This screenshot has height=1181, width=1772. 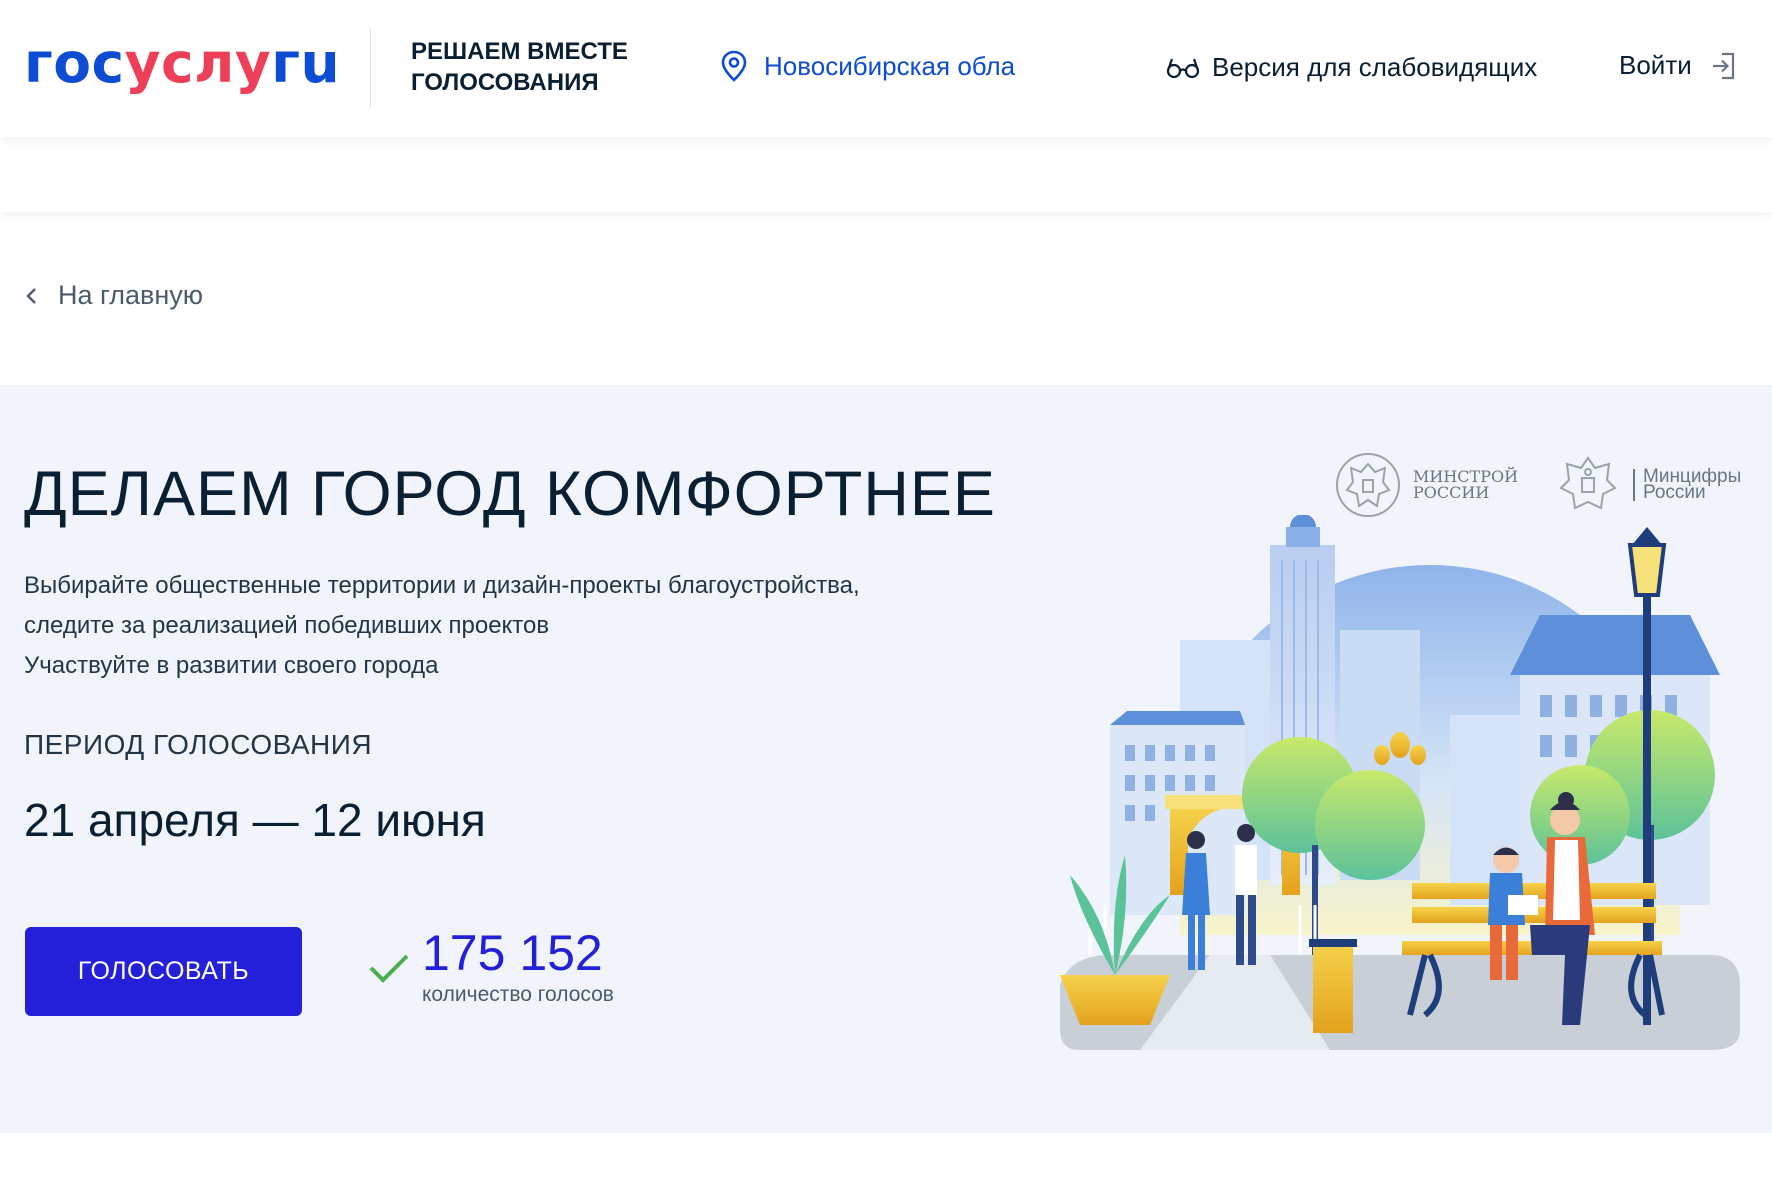 What do you see at coordinates (231, 665) in the screenshot?
I see `hero-description-line: Участвуйте в развитии своего города` at bounding box center [231, 665].